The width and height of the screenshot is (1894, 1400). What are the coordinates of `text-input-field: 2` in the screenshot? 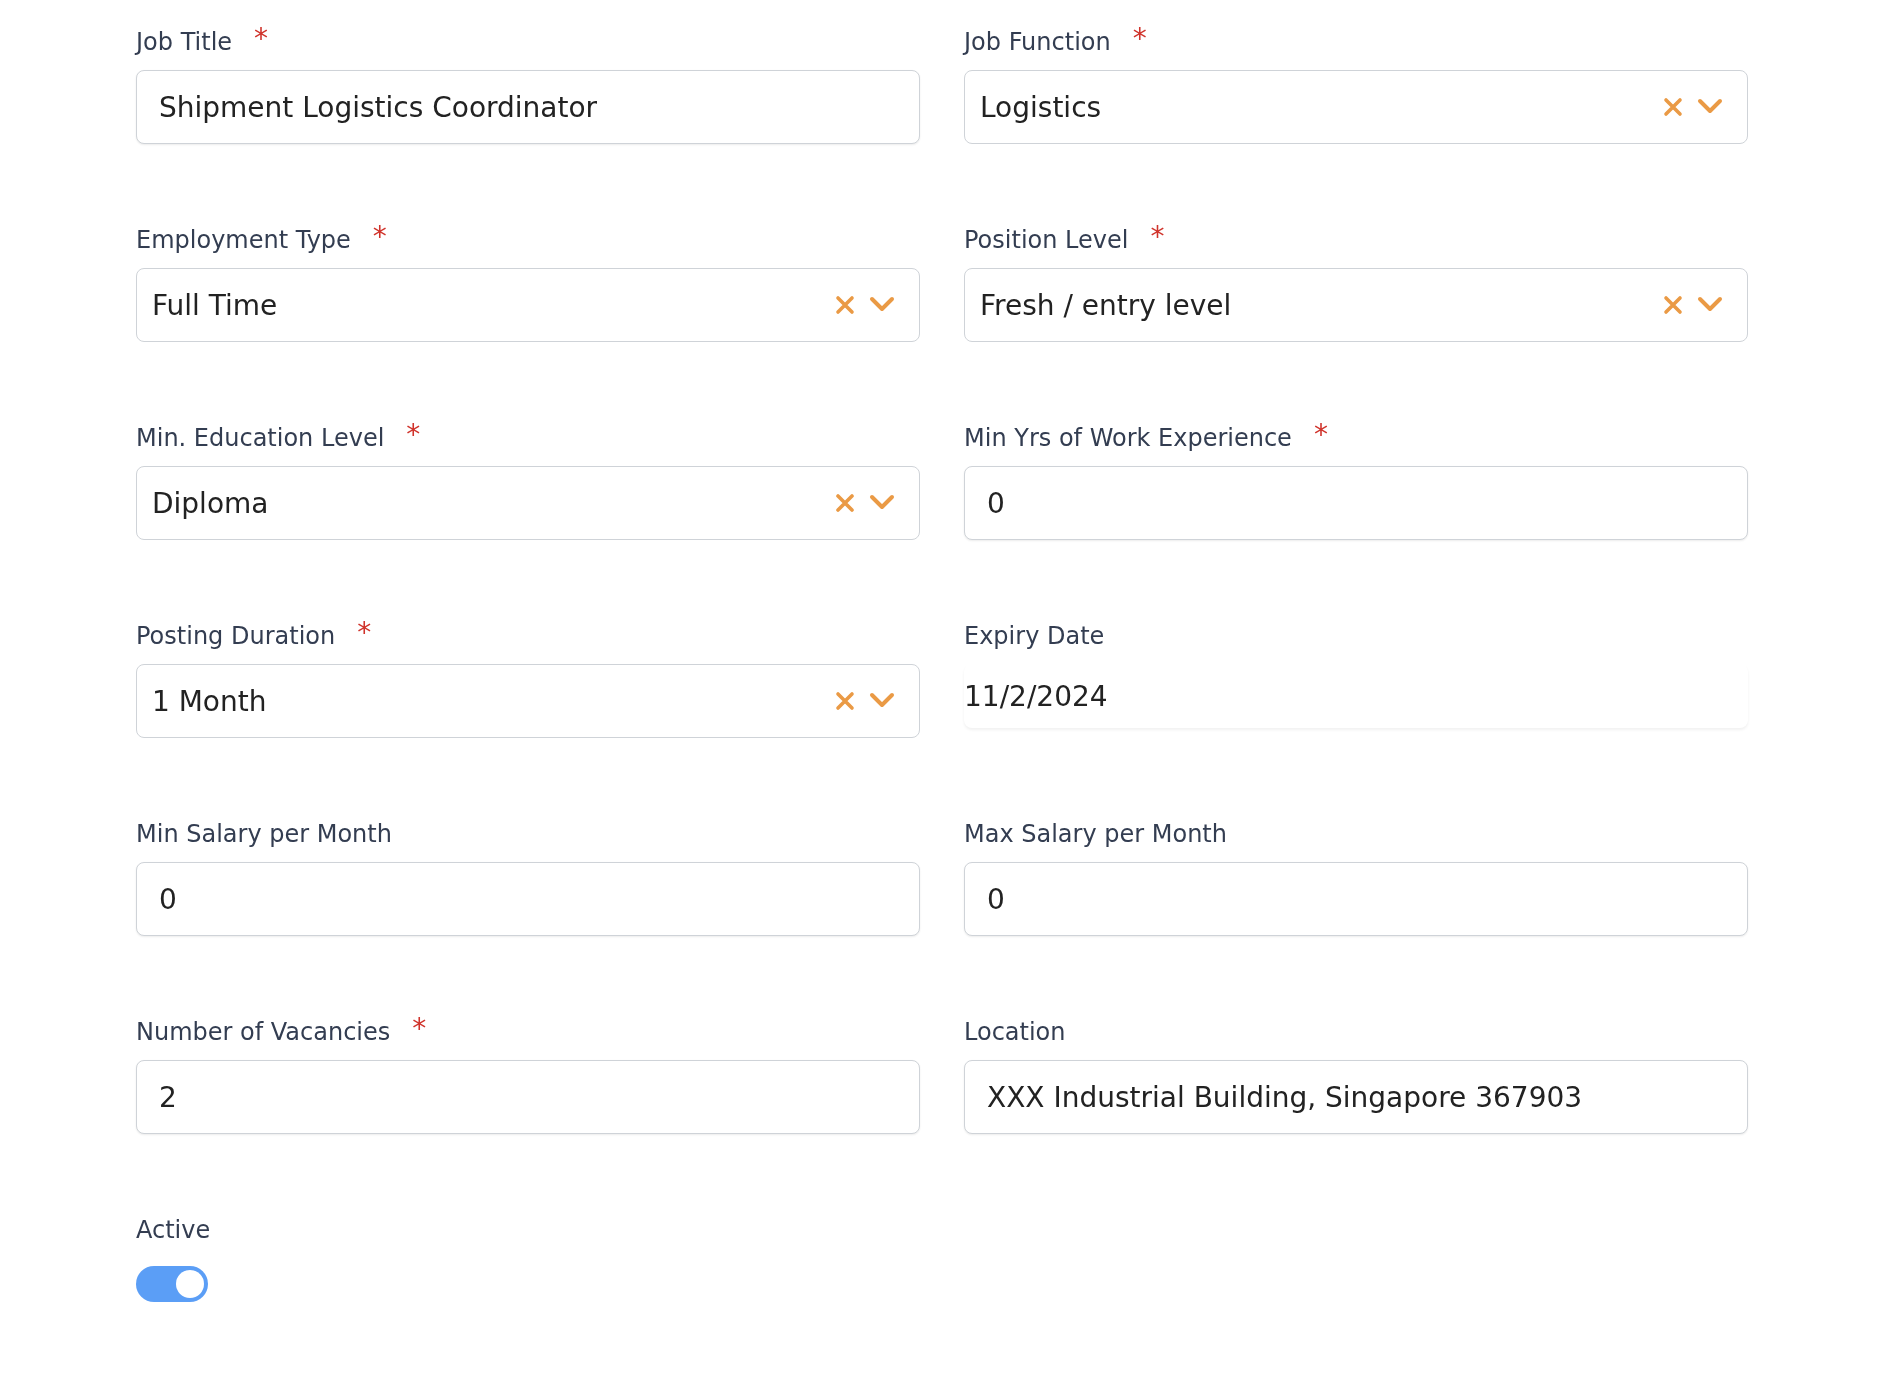 It's located at (528, 1097).